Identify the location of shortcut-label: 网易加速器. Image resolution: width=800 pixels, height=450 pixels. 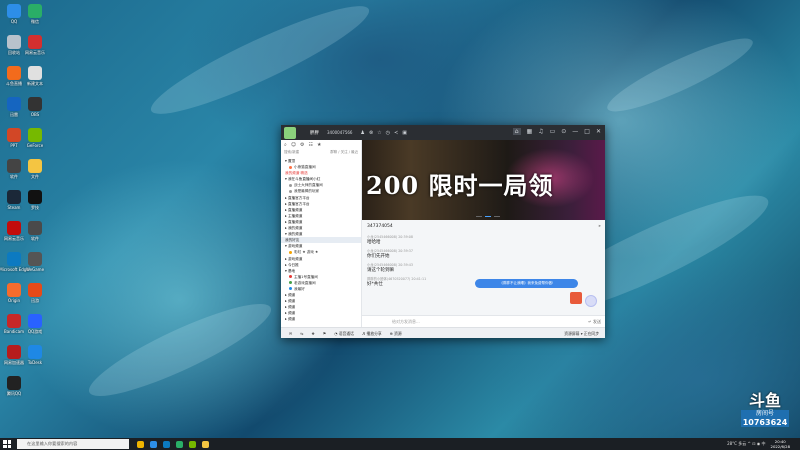
(14, 362).